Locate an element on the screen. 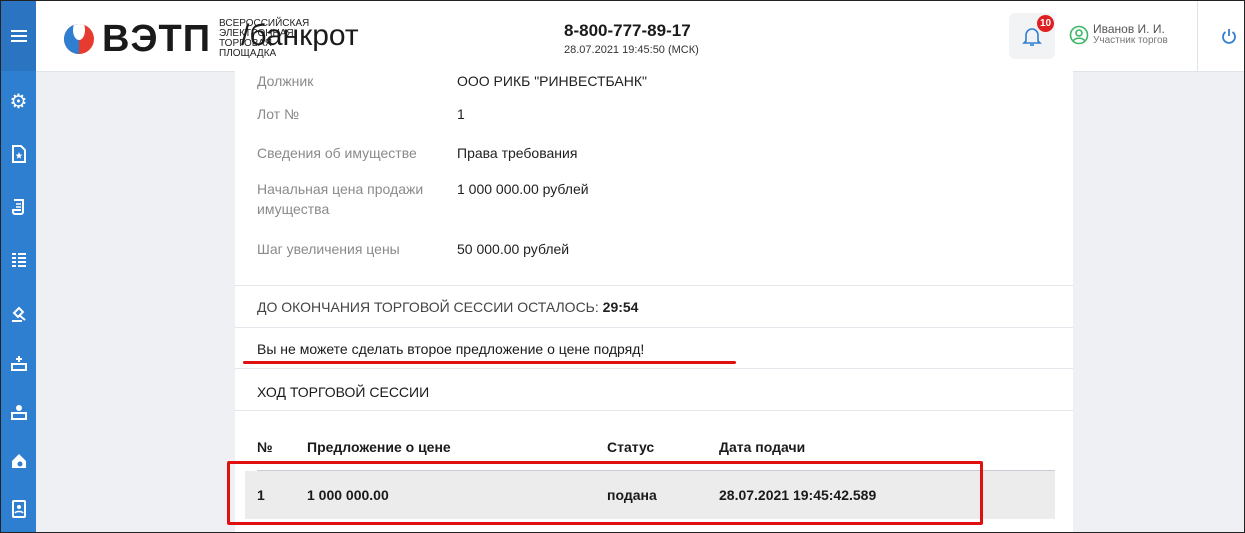  col-price: Предложение о цене is located at coordinates (379, 447).